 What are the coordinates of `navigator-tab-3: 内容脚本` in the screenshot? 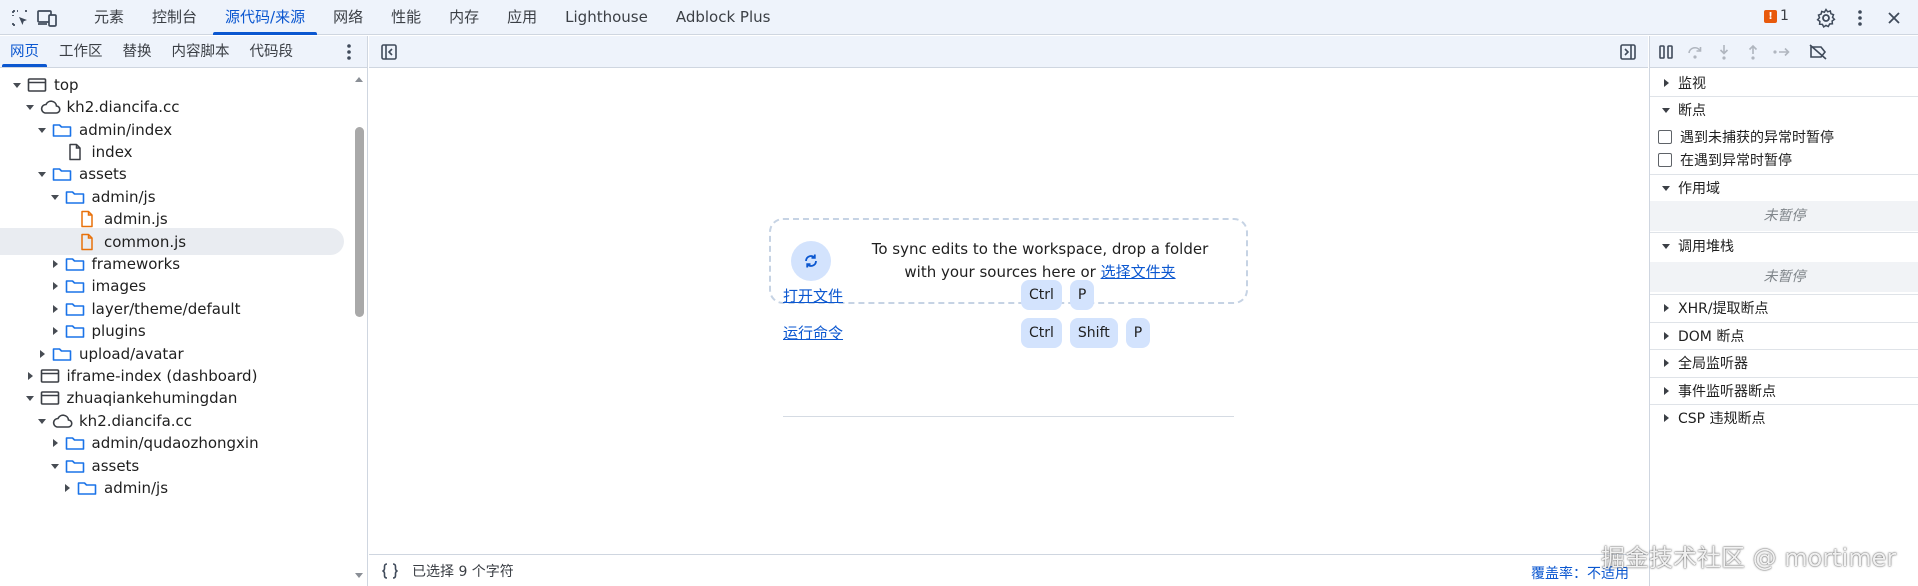 It's located at (201, 51).